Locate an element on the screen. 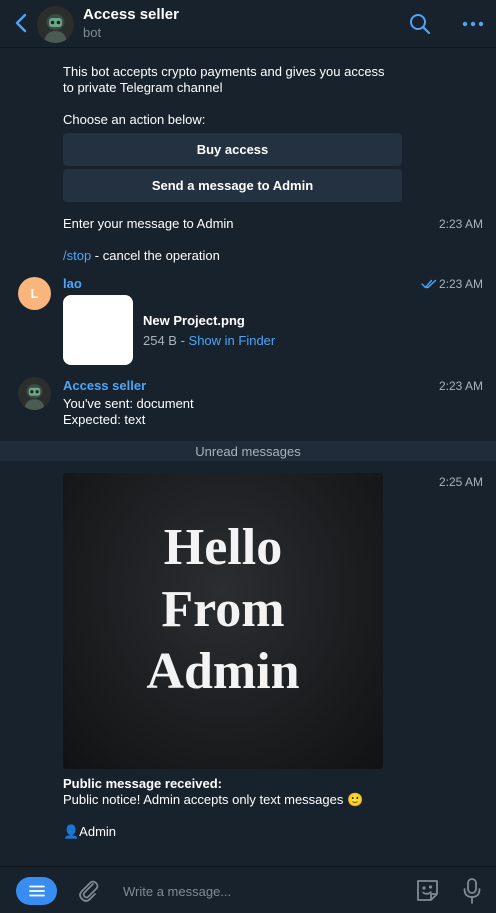 The width and height of the screenshot is (496, 913). bot-reply-line-2: Expected: text is located at coordinates (104, 419).